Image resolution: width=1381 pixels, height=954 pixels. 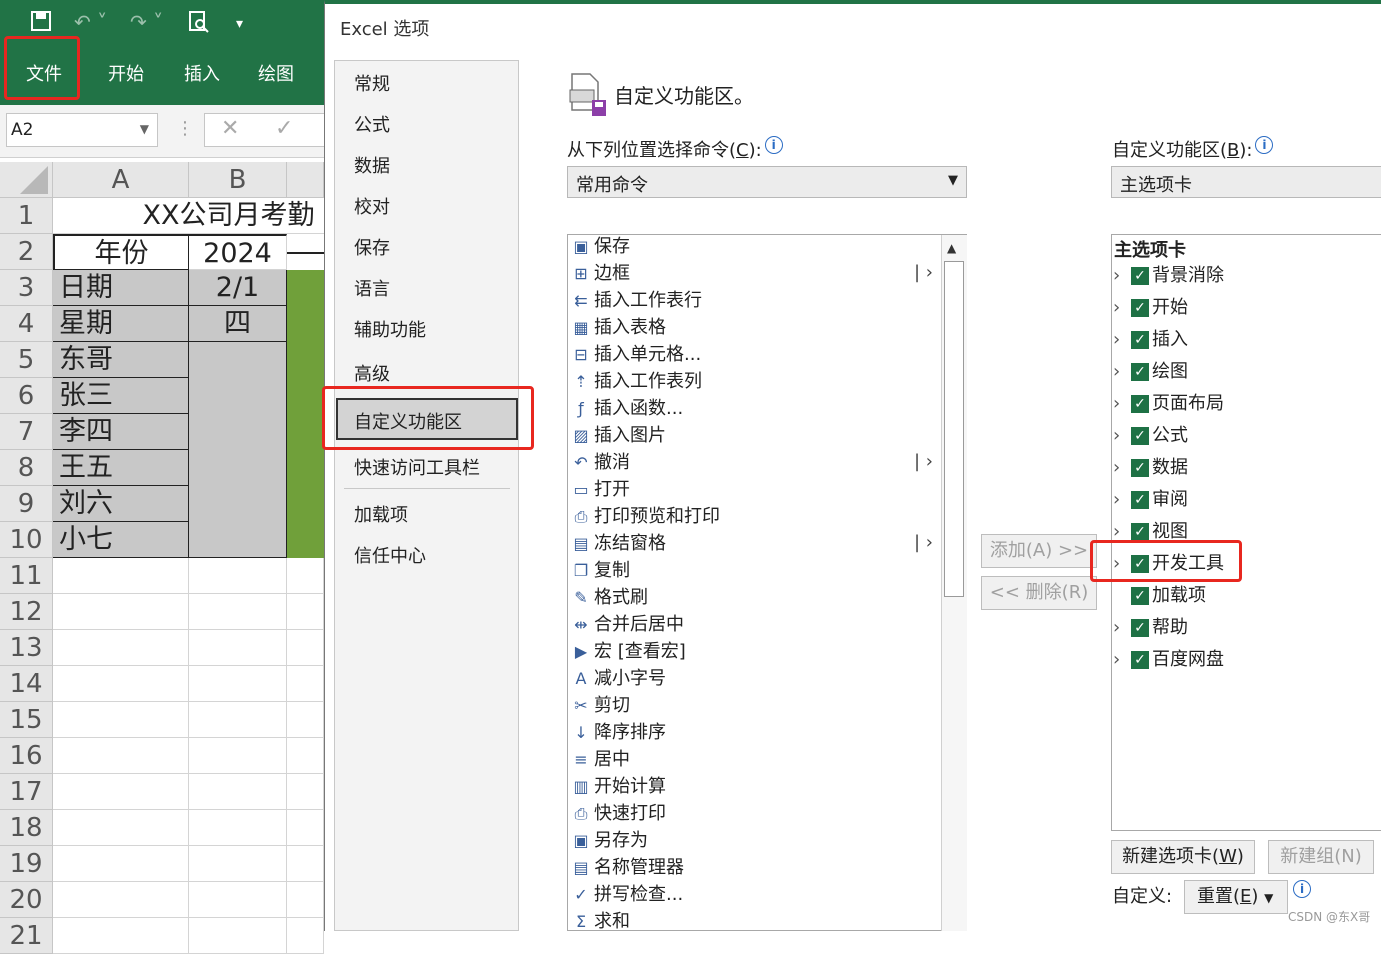 I want to click on command-item: ▭ 打开, so click(x=600, y=489).